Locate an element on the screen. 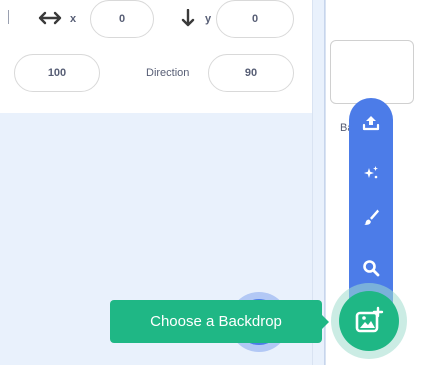 Image resolution: width=421 pixels, height=365 pixels. x-label: x is located at coordinates (73, 19).